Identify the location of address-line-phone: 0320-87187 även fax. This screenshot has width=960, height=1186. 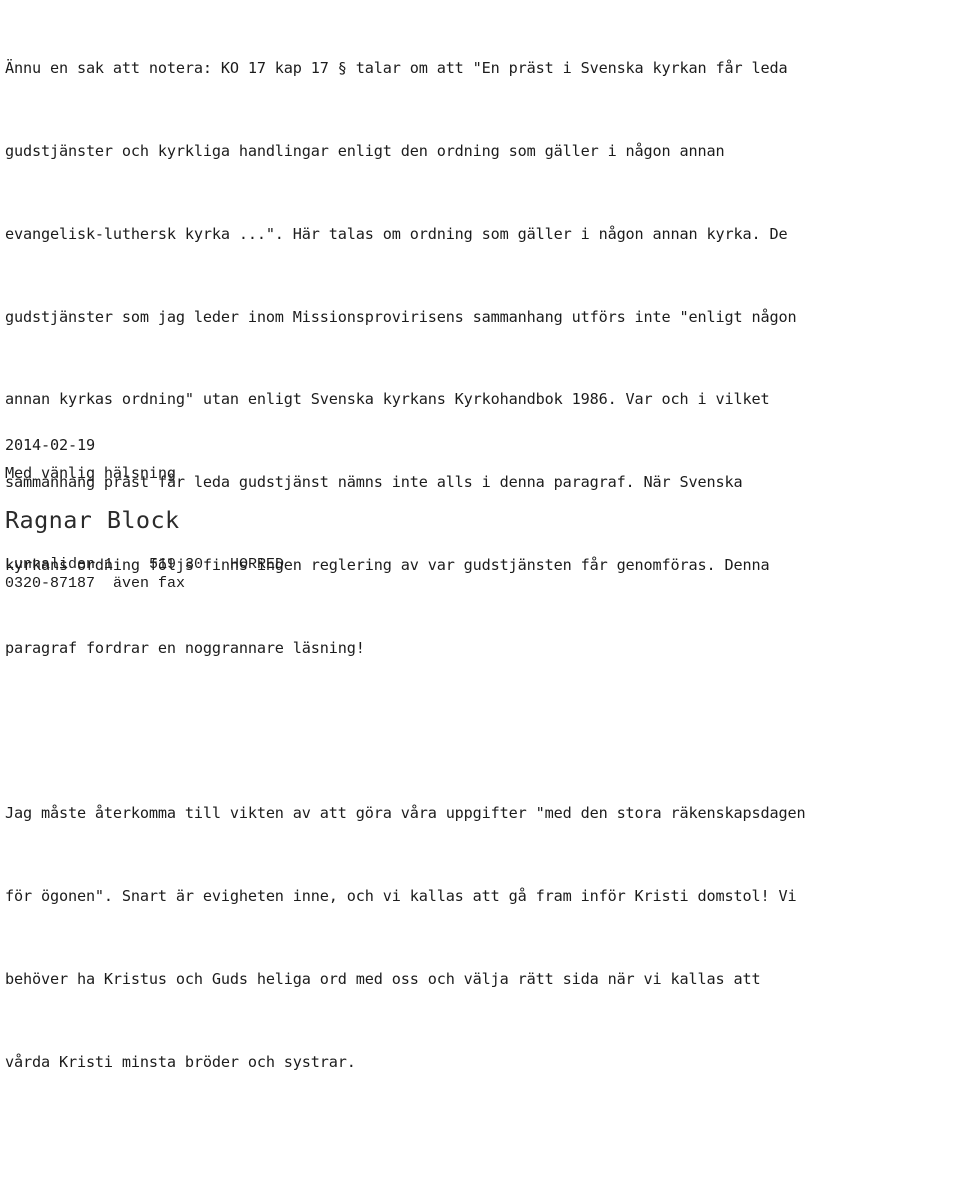
(95, 583).